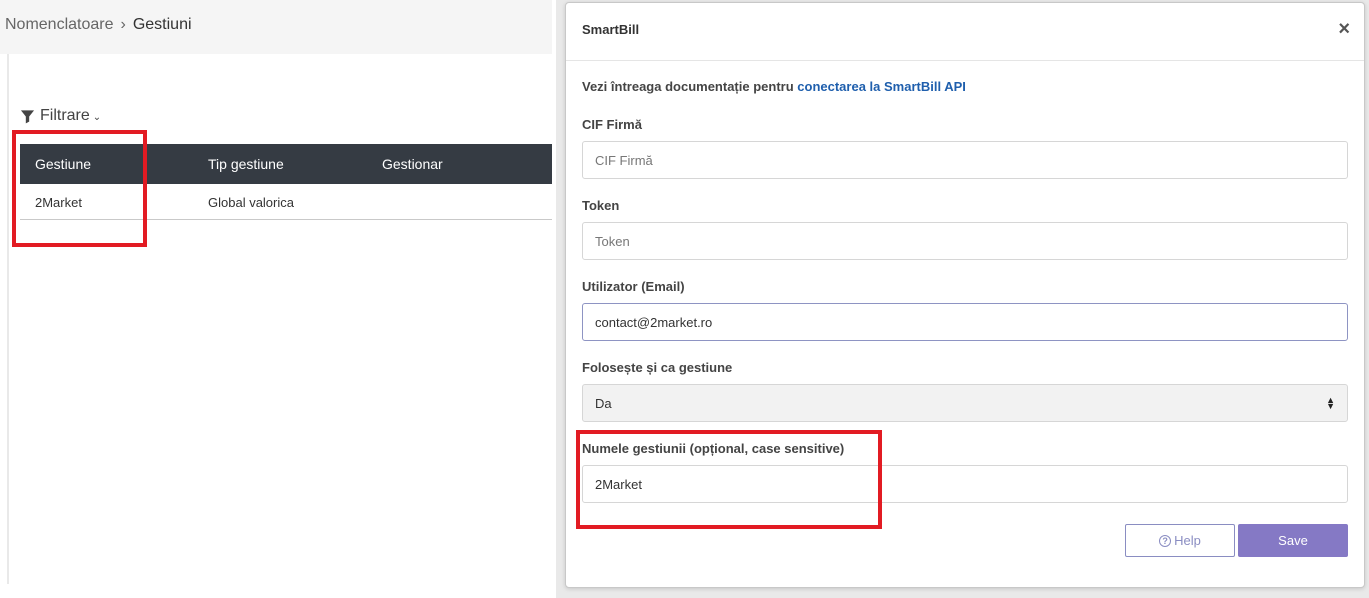 The width and height of the screenshot is (1369, 598). Describe the element at coordinates (1165, 540) in the screenshot. I see `question-circle-icon: ?` at that location.